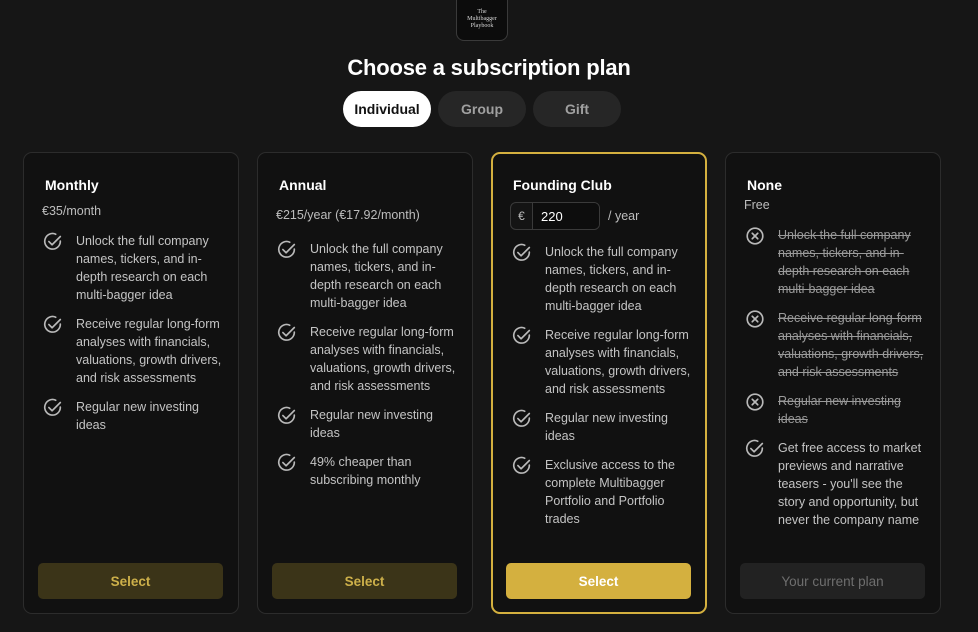  I want to click on tab-individual: Individual, so click(387, 109).